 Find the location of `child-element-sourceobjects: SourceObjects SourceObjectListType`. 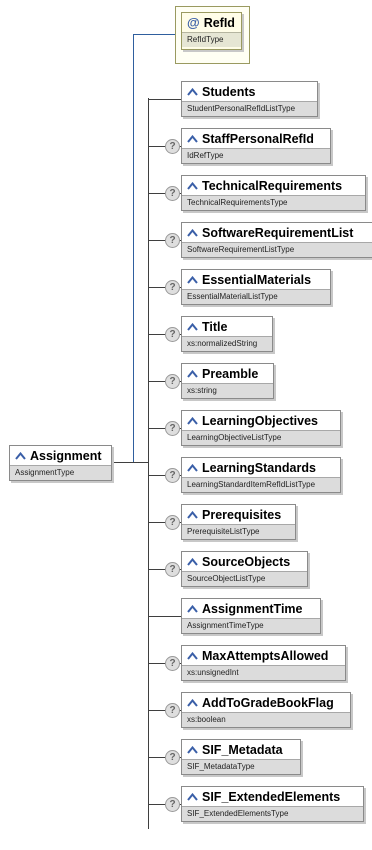

child-element-sourceobjects: SourceObjects SourceObjectListType is located at coordinates (244, 569).